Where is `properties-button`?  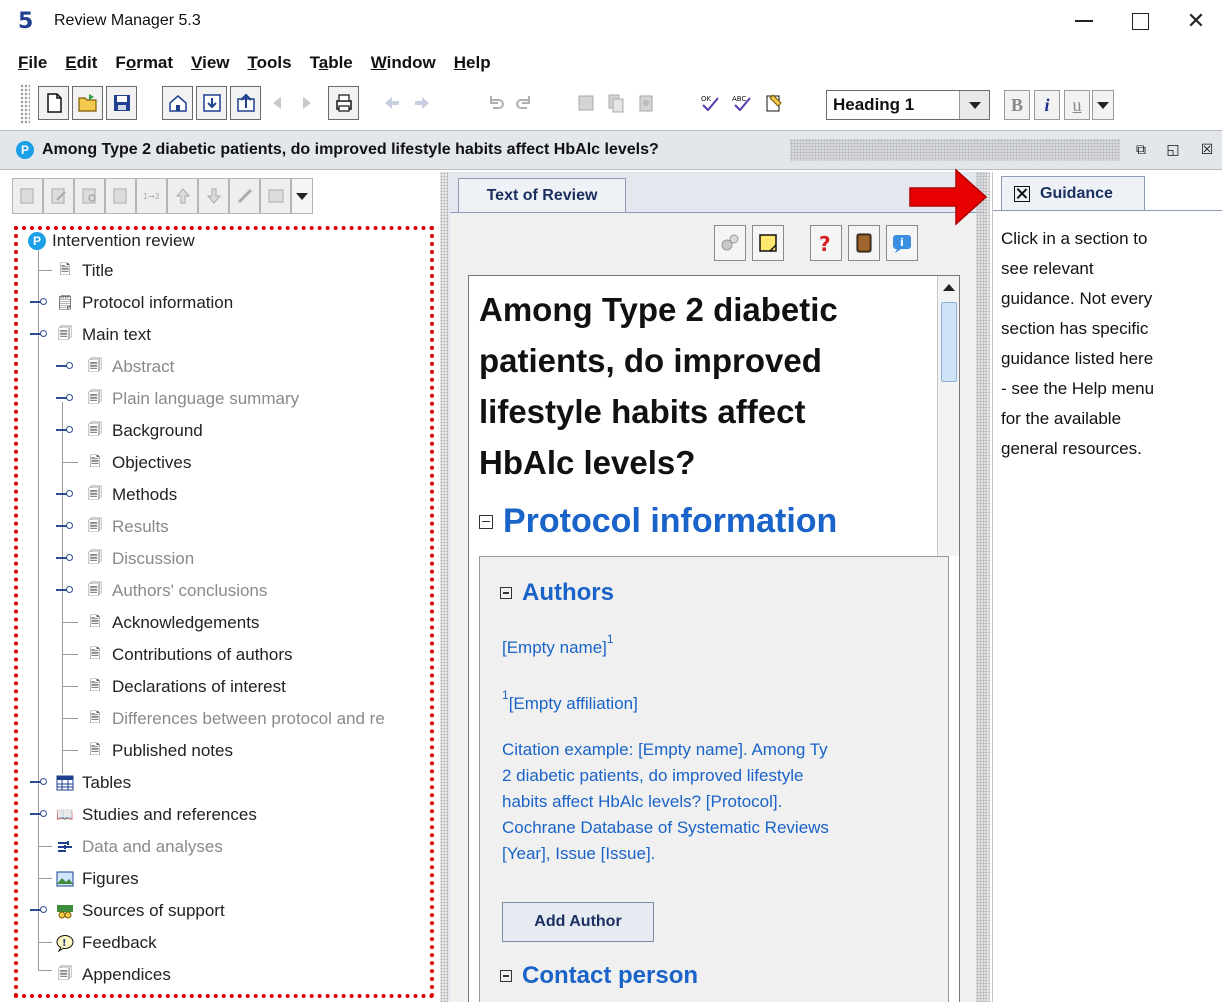 properties-button is located at coordinates (120, 196).